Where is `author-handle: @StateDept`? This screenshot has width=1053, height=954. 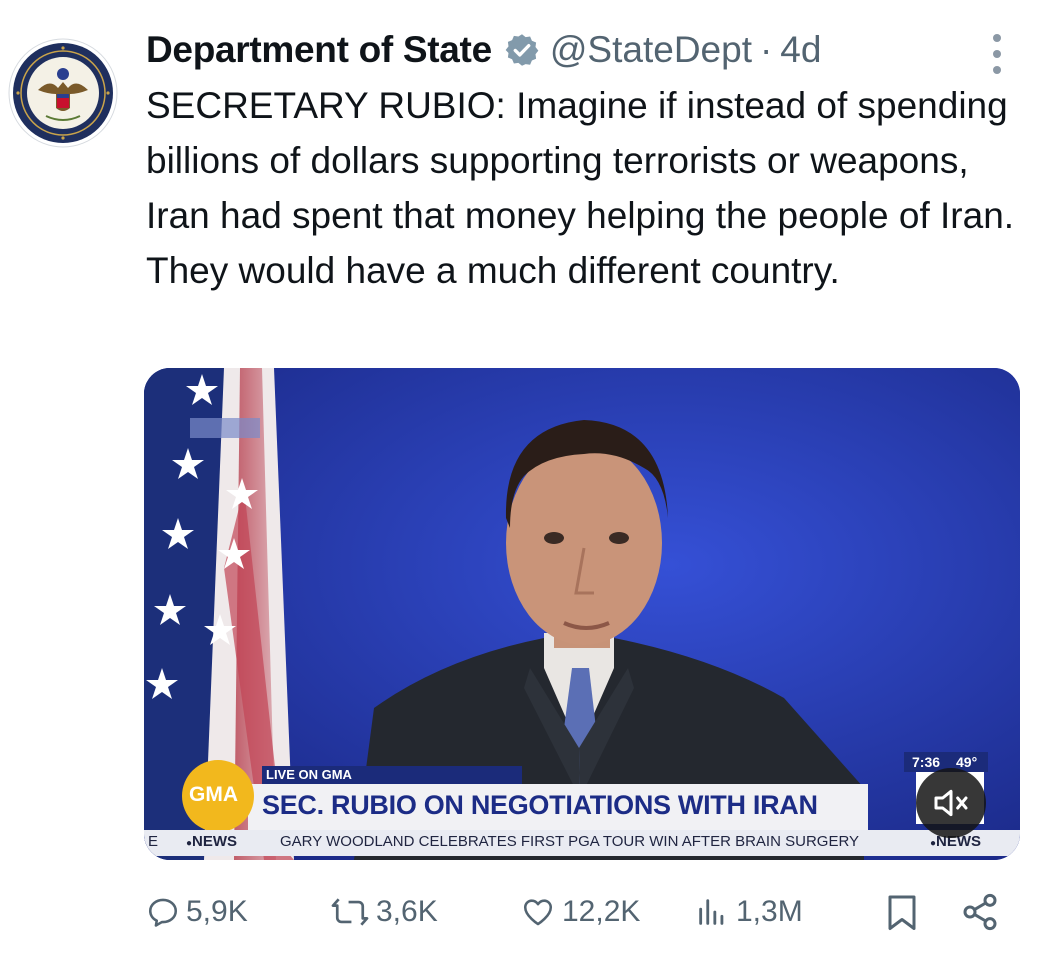 author-handle: @StateDept is located at coordinates (651, 50).